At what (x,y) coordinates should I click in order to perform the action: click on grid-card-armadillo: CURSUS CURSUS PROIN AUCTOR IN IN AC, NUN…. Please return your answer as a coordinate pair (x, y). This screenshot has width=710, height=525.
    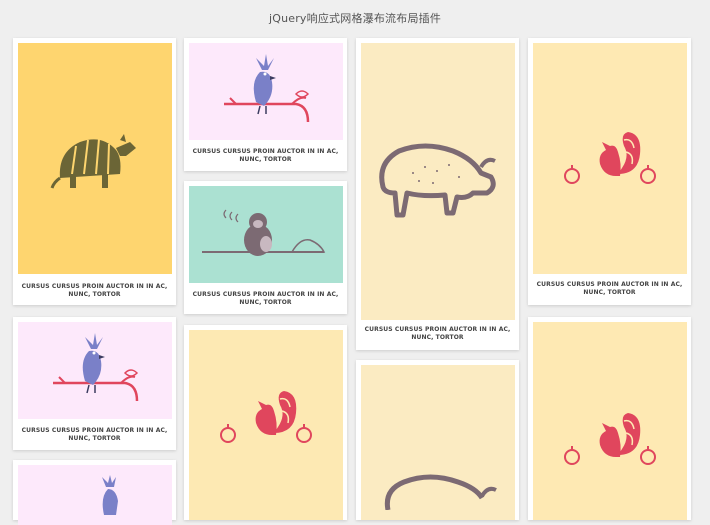
    Looking at the image, I should click on (94, 171).